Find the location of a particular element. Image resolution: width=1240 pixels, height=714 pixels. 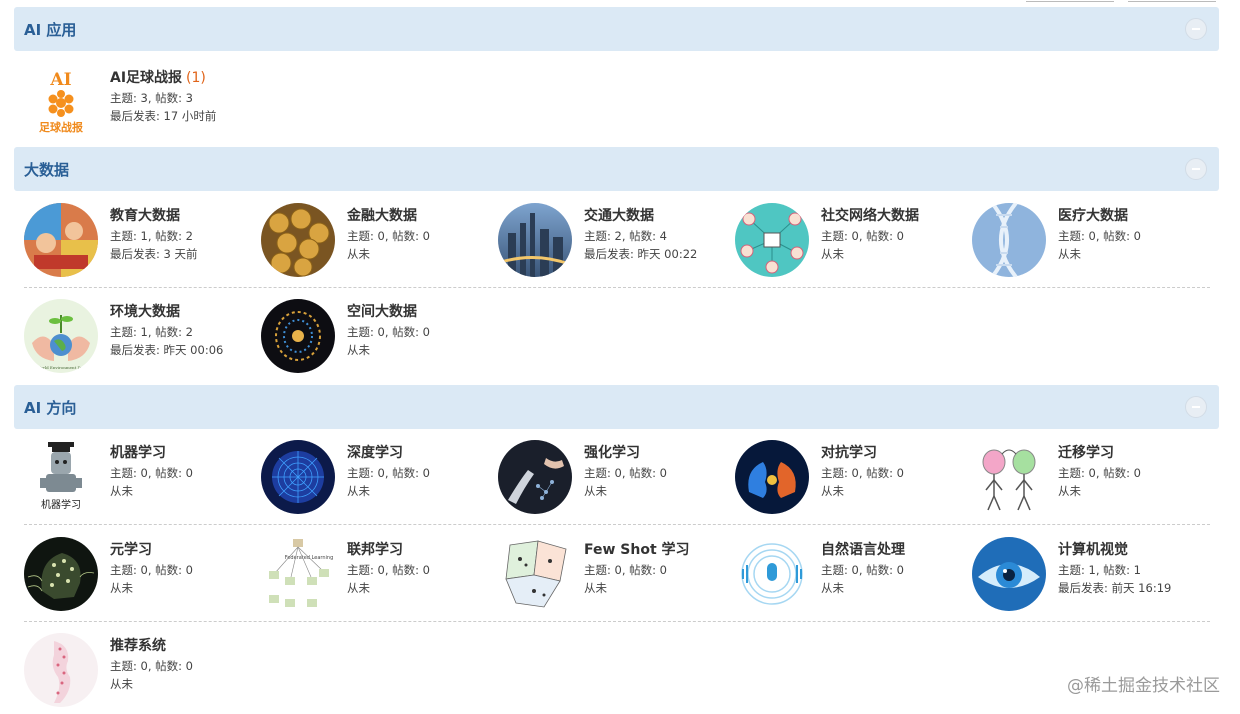

forum-computer-vision: 计算机视觉 主题: 1, 帖数: 1 最后发表: 前天 16:19 is located at coordinates (1087, 577).